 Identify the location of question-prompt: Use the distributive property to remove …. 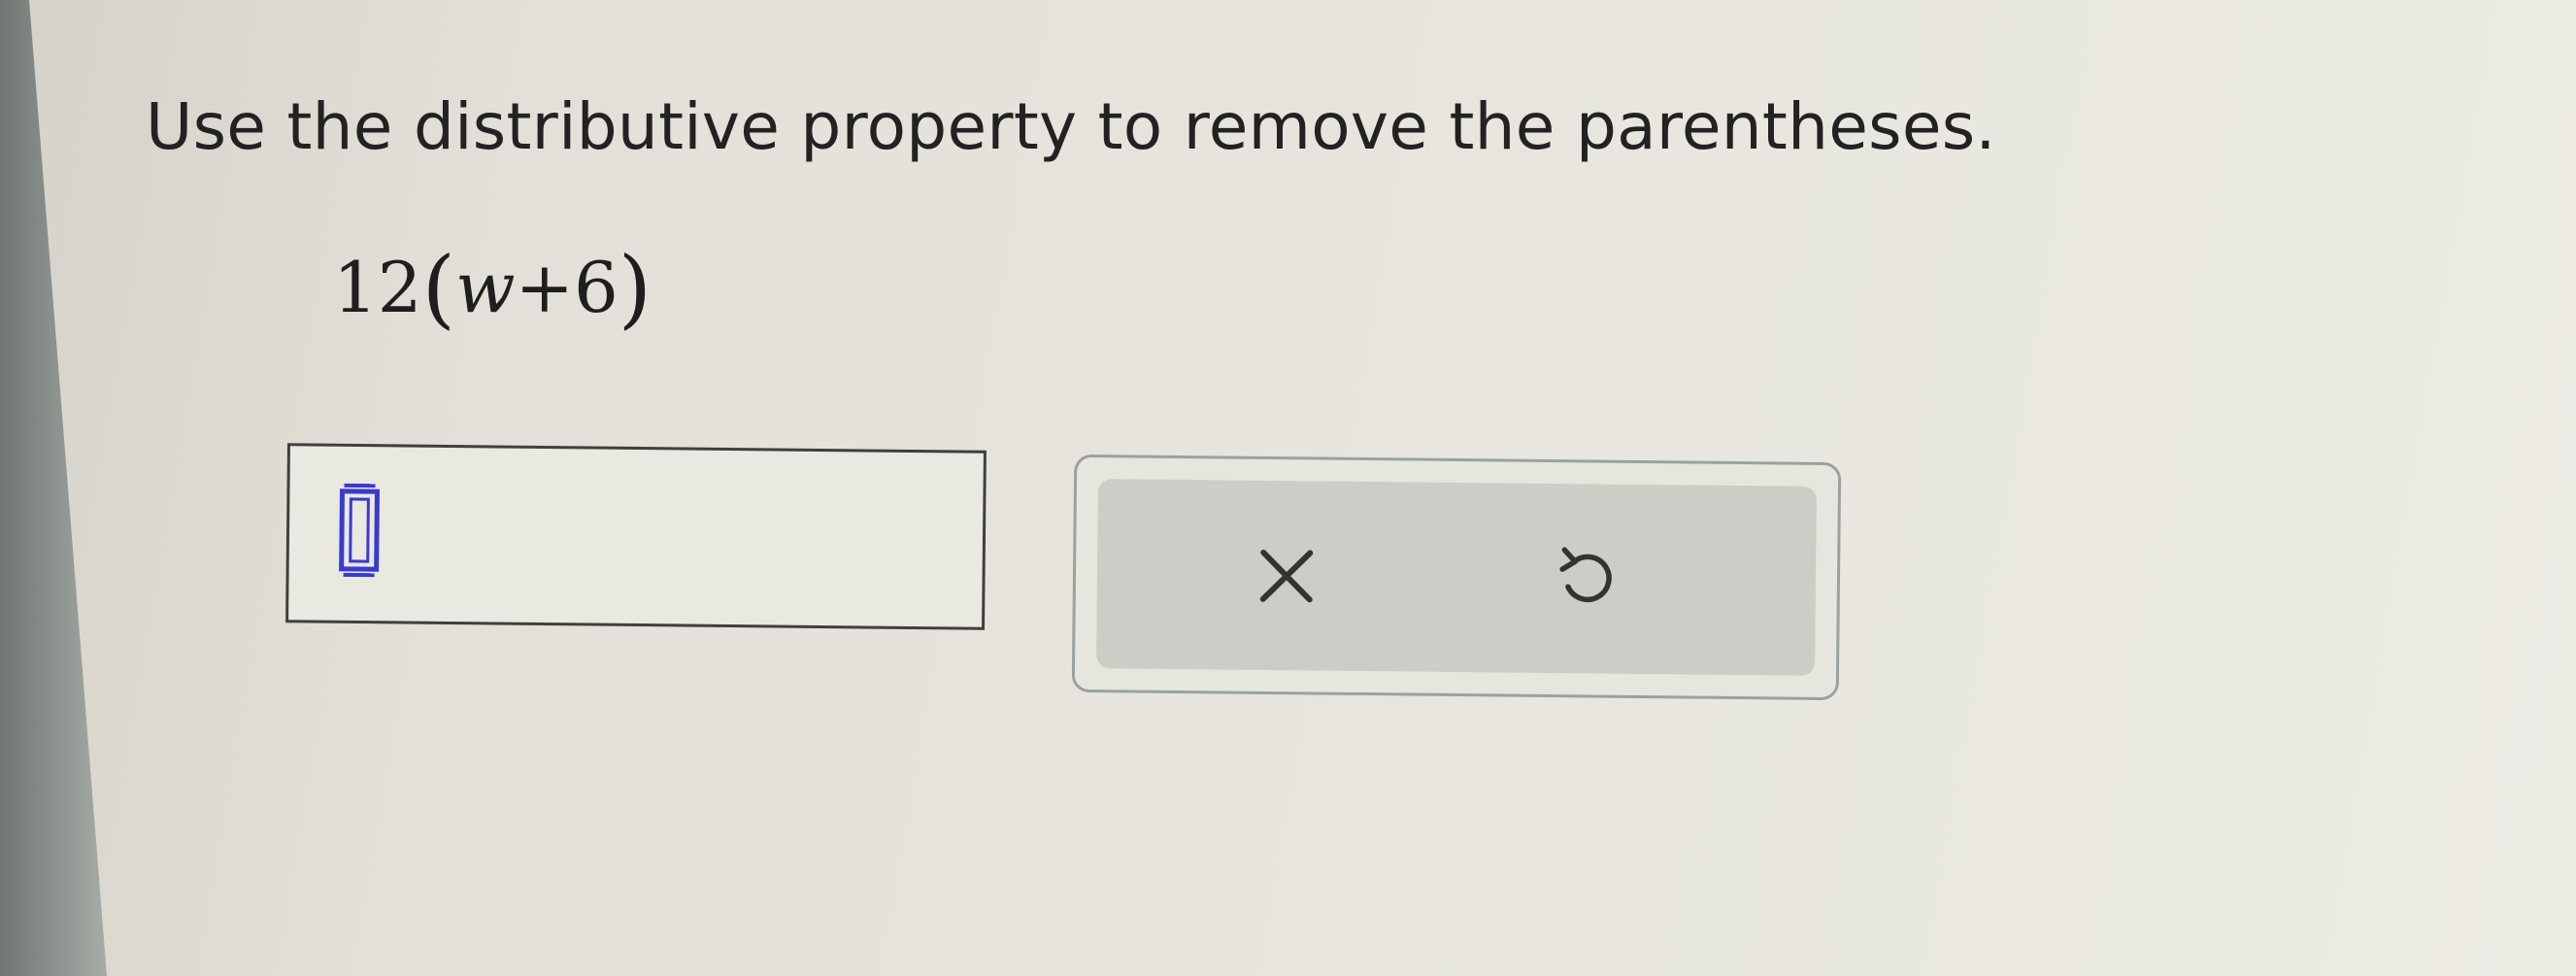
(1071, 126).